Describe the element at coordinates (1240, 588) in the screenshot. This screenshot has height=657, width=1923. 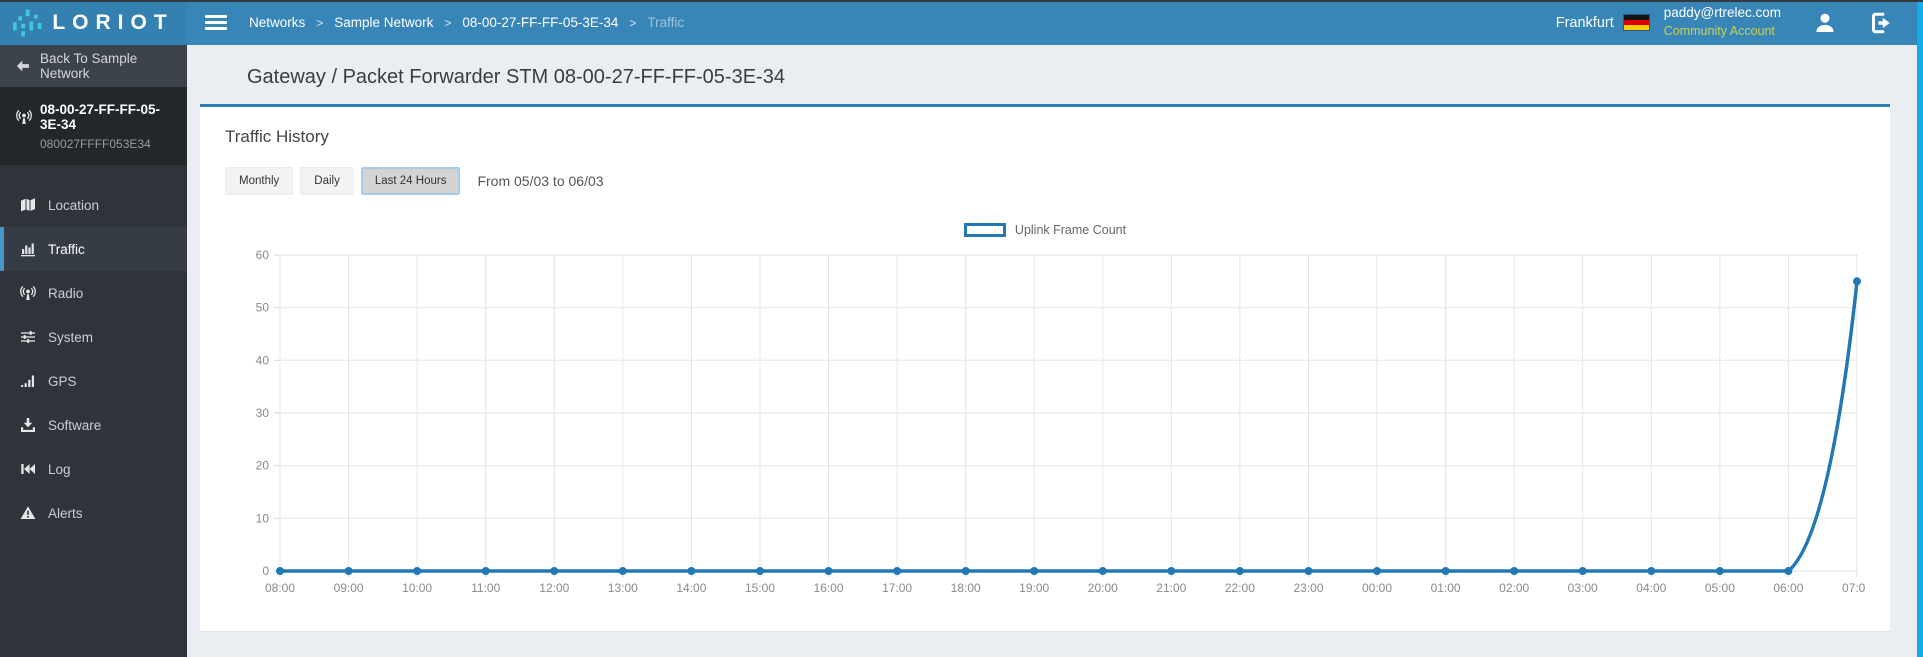
I see `svg-text: 22:00` at that location.